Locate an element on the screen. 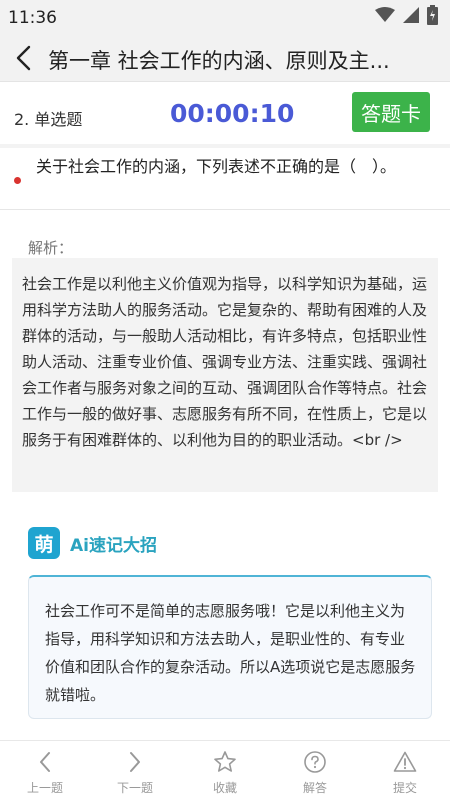 The width and height of the screenshot is (450, 800). bottom-bar: 上一题 下一题 收藏 解答 提交 is located at coordinates (225, 770).